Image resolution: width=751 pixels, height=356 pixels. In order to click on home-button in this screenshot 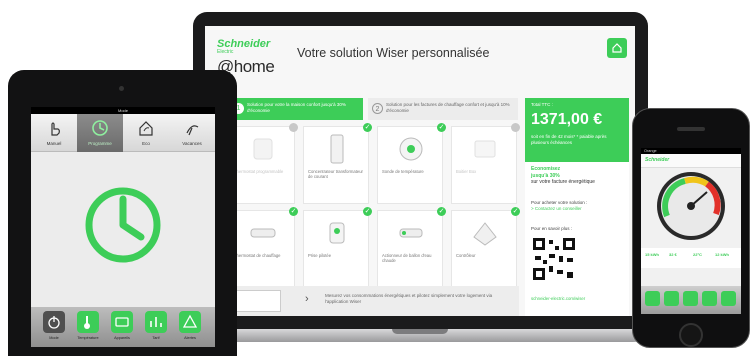, I will do `click(617, 48)`.